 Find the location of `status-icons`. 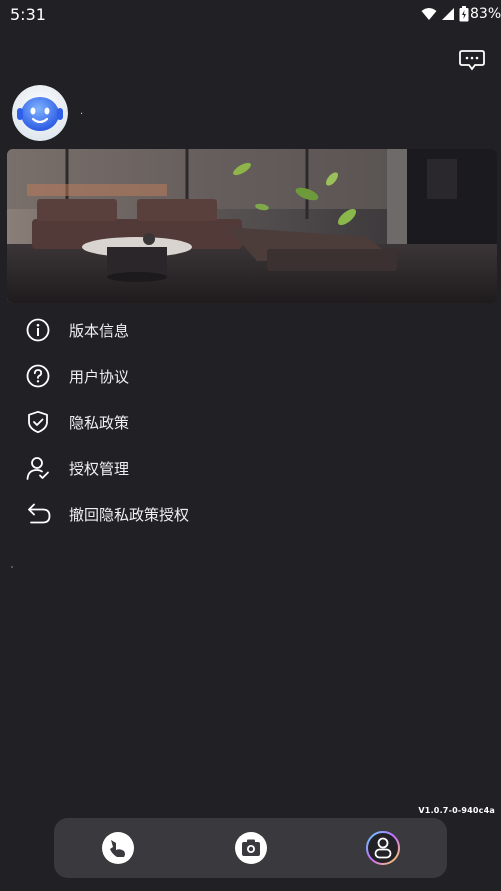

status-icons is located at coordinates (445, 14).